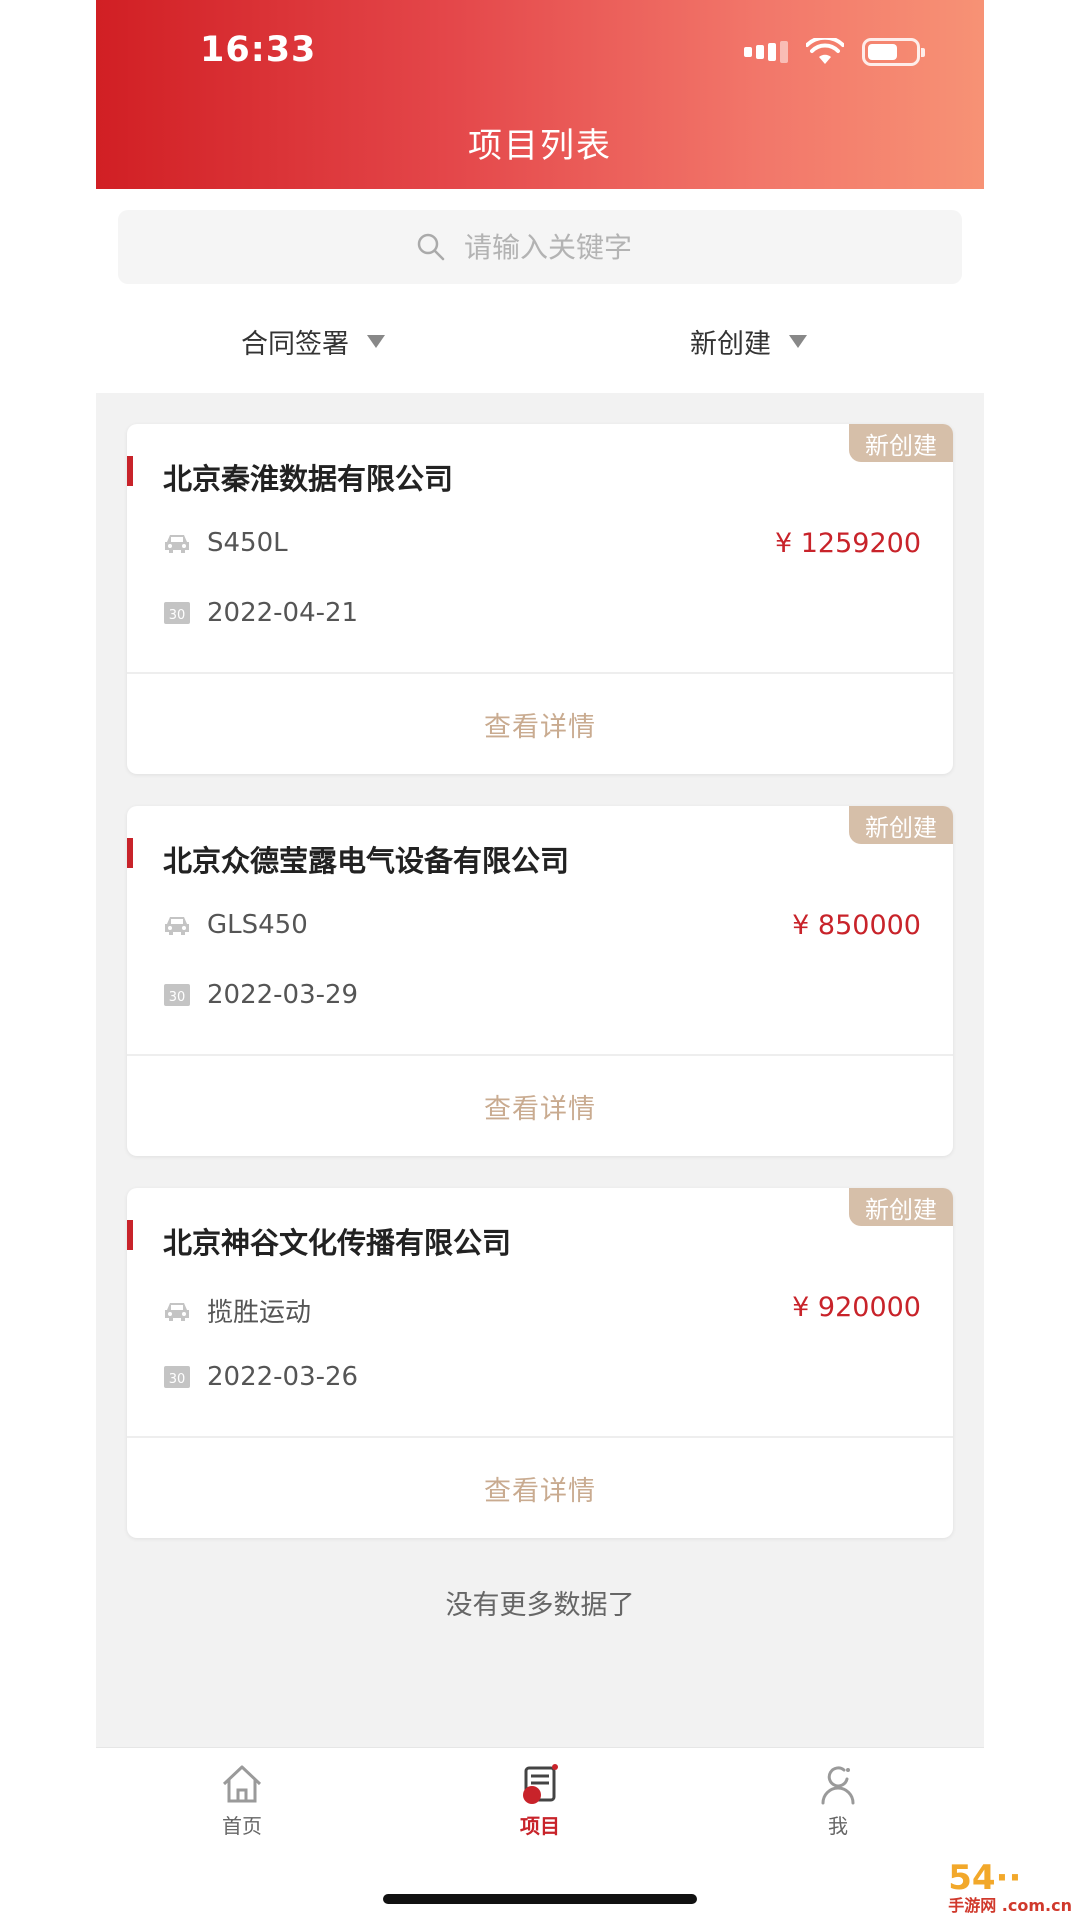 This screenshot has width=1080, height=1920. I want to click on user-icon, so click(838, 1785).